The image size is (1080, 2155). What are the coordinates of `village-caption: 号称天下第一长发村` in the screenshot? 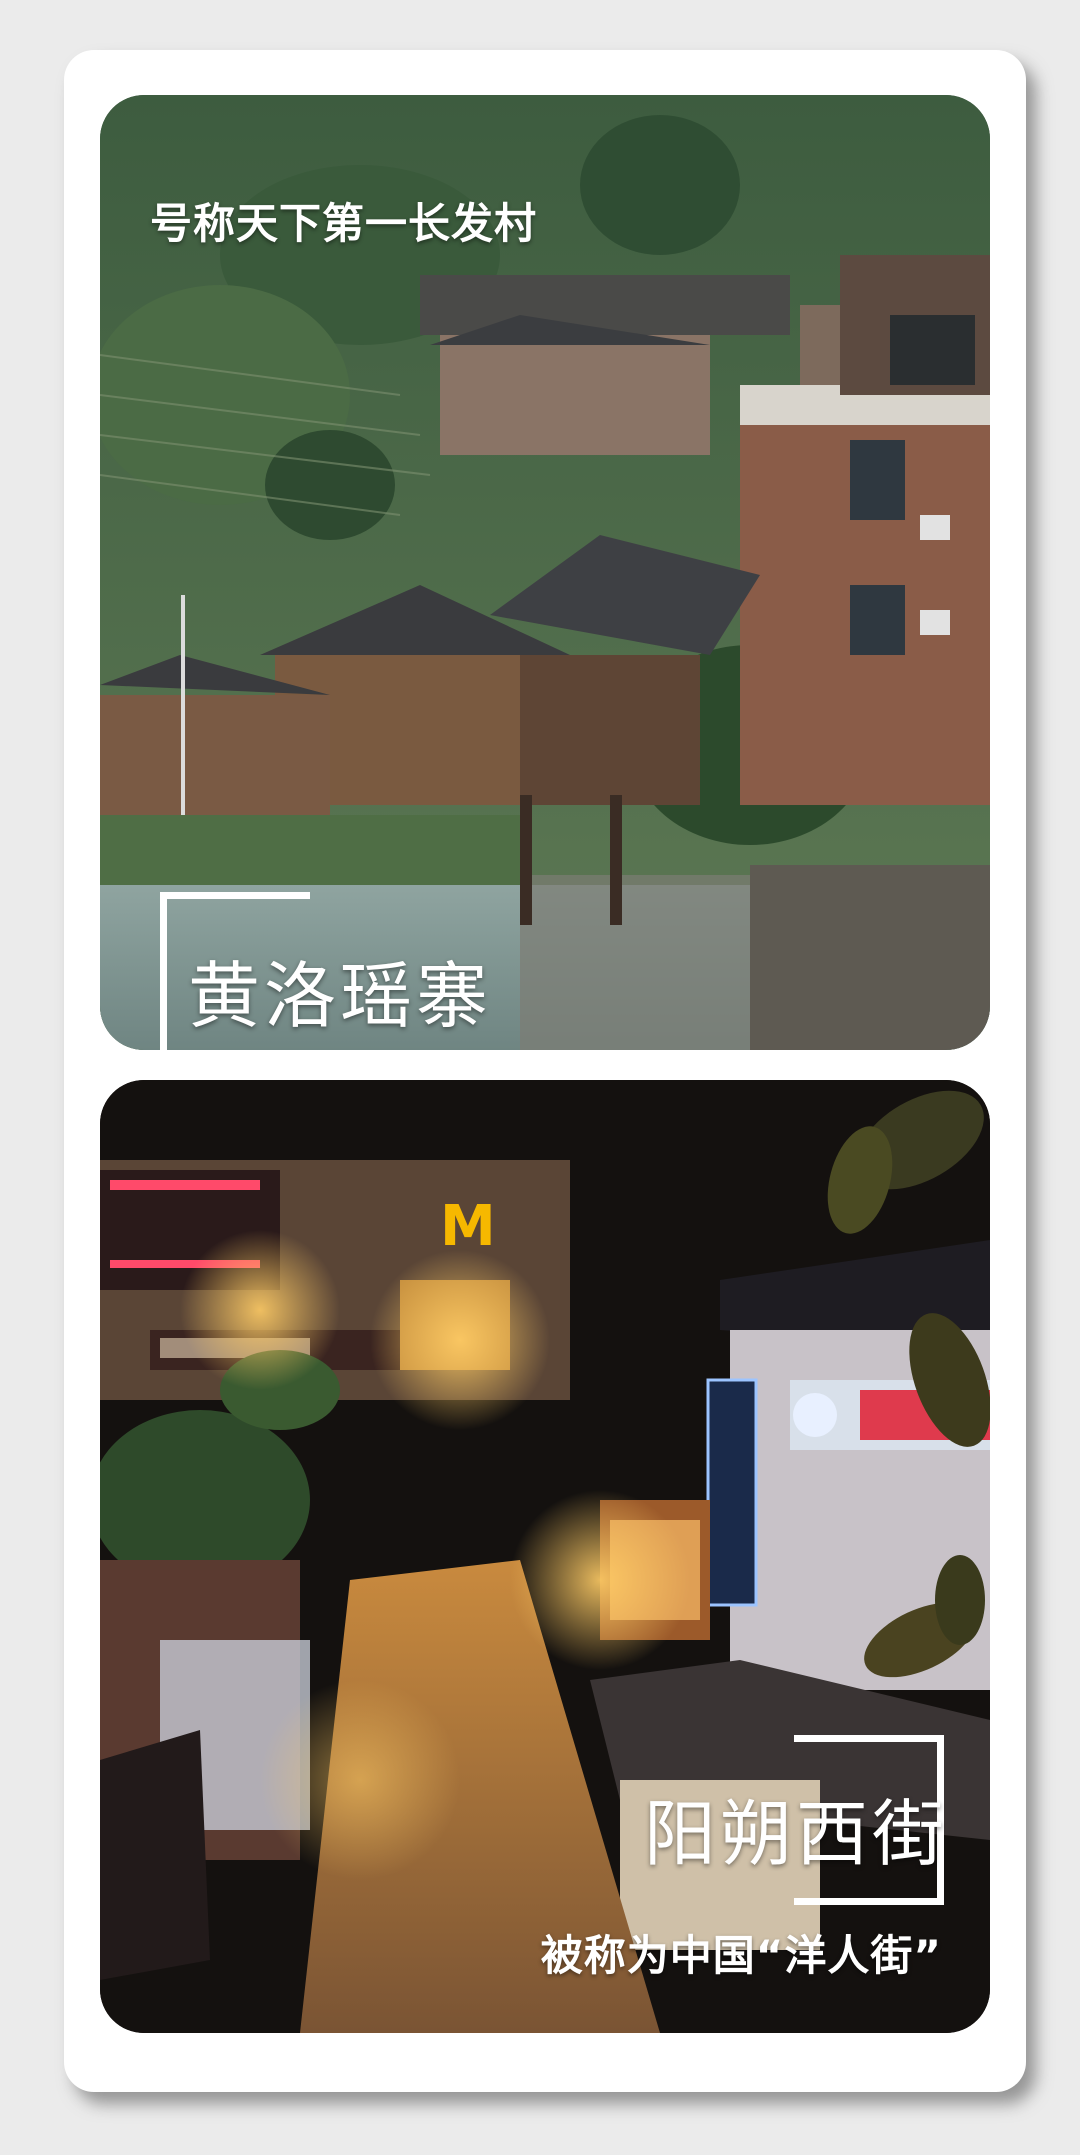 It's located at (344, 223).